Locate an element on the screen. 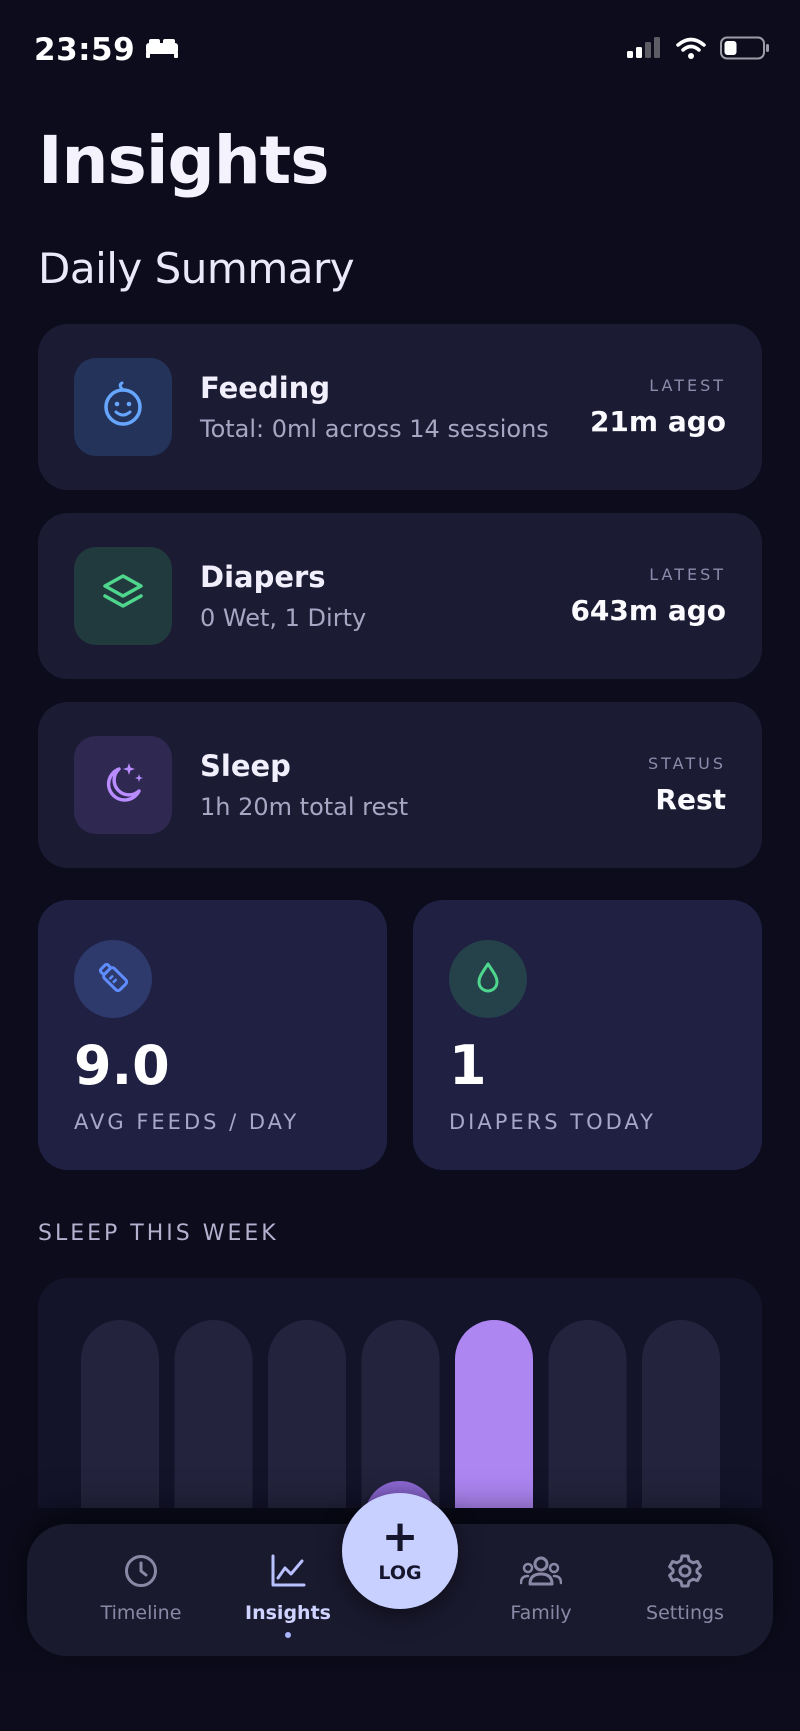 The image size is (800, 1731). bed-icon is located at coordinates (162, 50).